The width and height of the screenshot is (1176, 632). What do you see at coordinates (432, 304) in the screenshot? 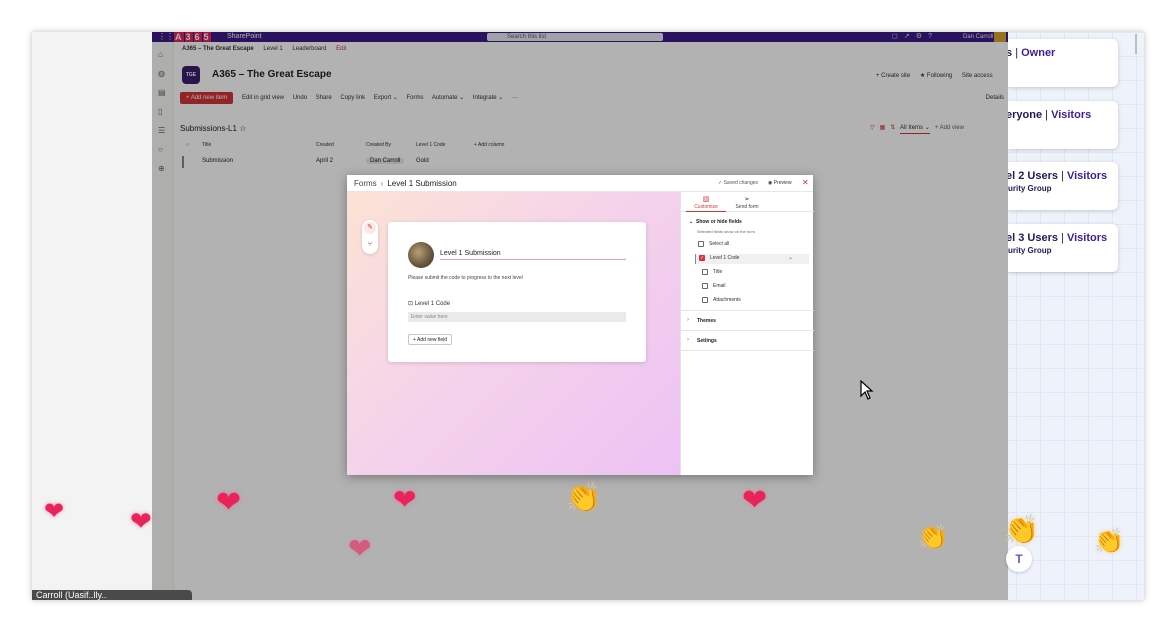
I see `field-label-text: Level 1 Code` at bounding box center [432, 304].